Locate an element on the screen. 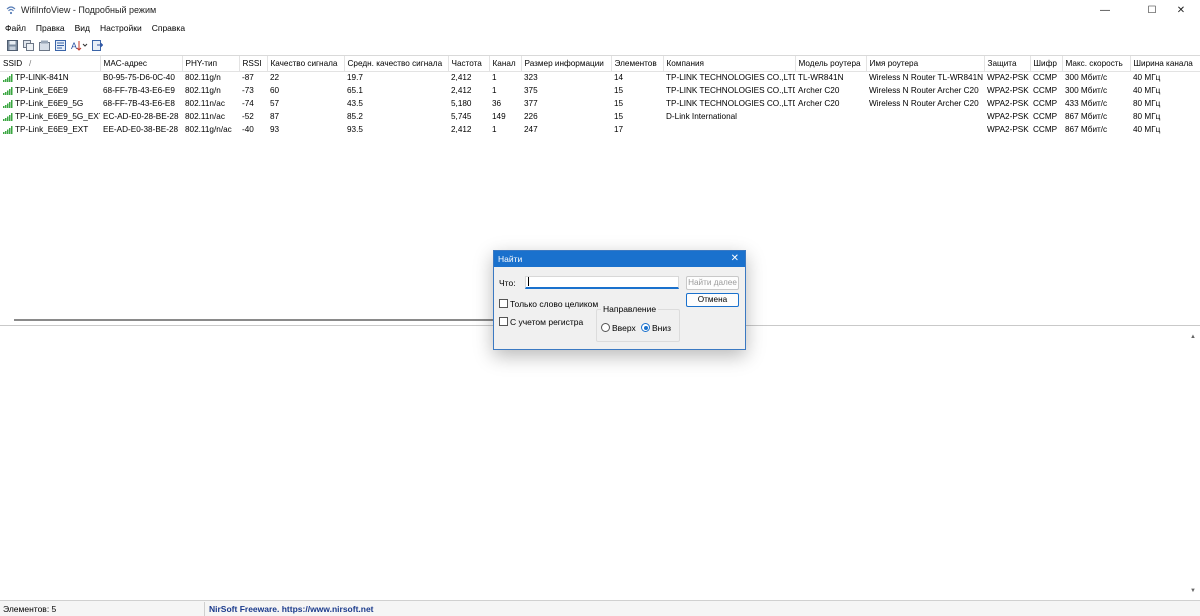 Image resolution: width=1200 pixels, height=616 pixels. save-icon is located at coordinates (12, 45).